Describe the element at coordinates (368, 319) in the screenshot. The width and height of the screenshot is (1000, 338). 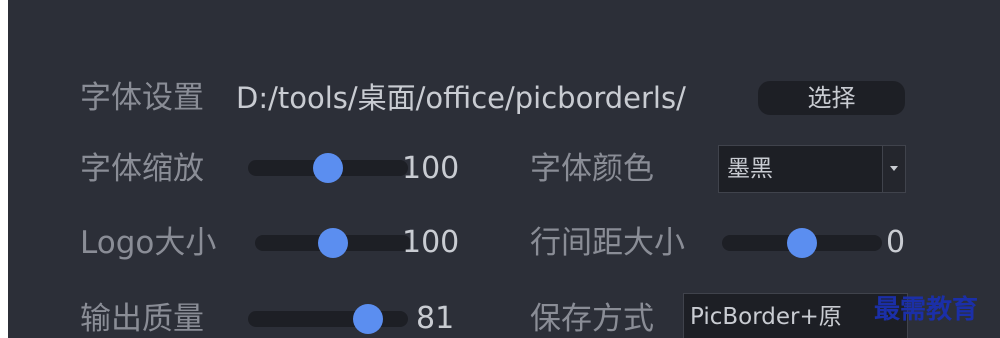
I see `output-quality-slider-handle` at that location.